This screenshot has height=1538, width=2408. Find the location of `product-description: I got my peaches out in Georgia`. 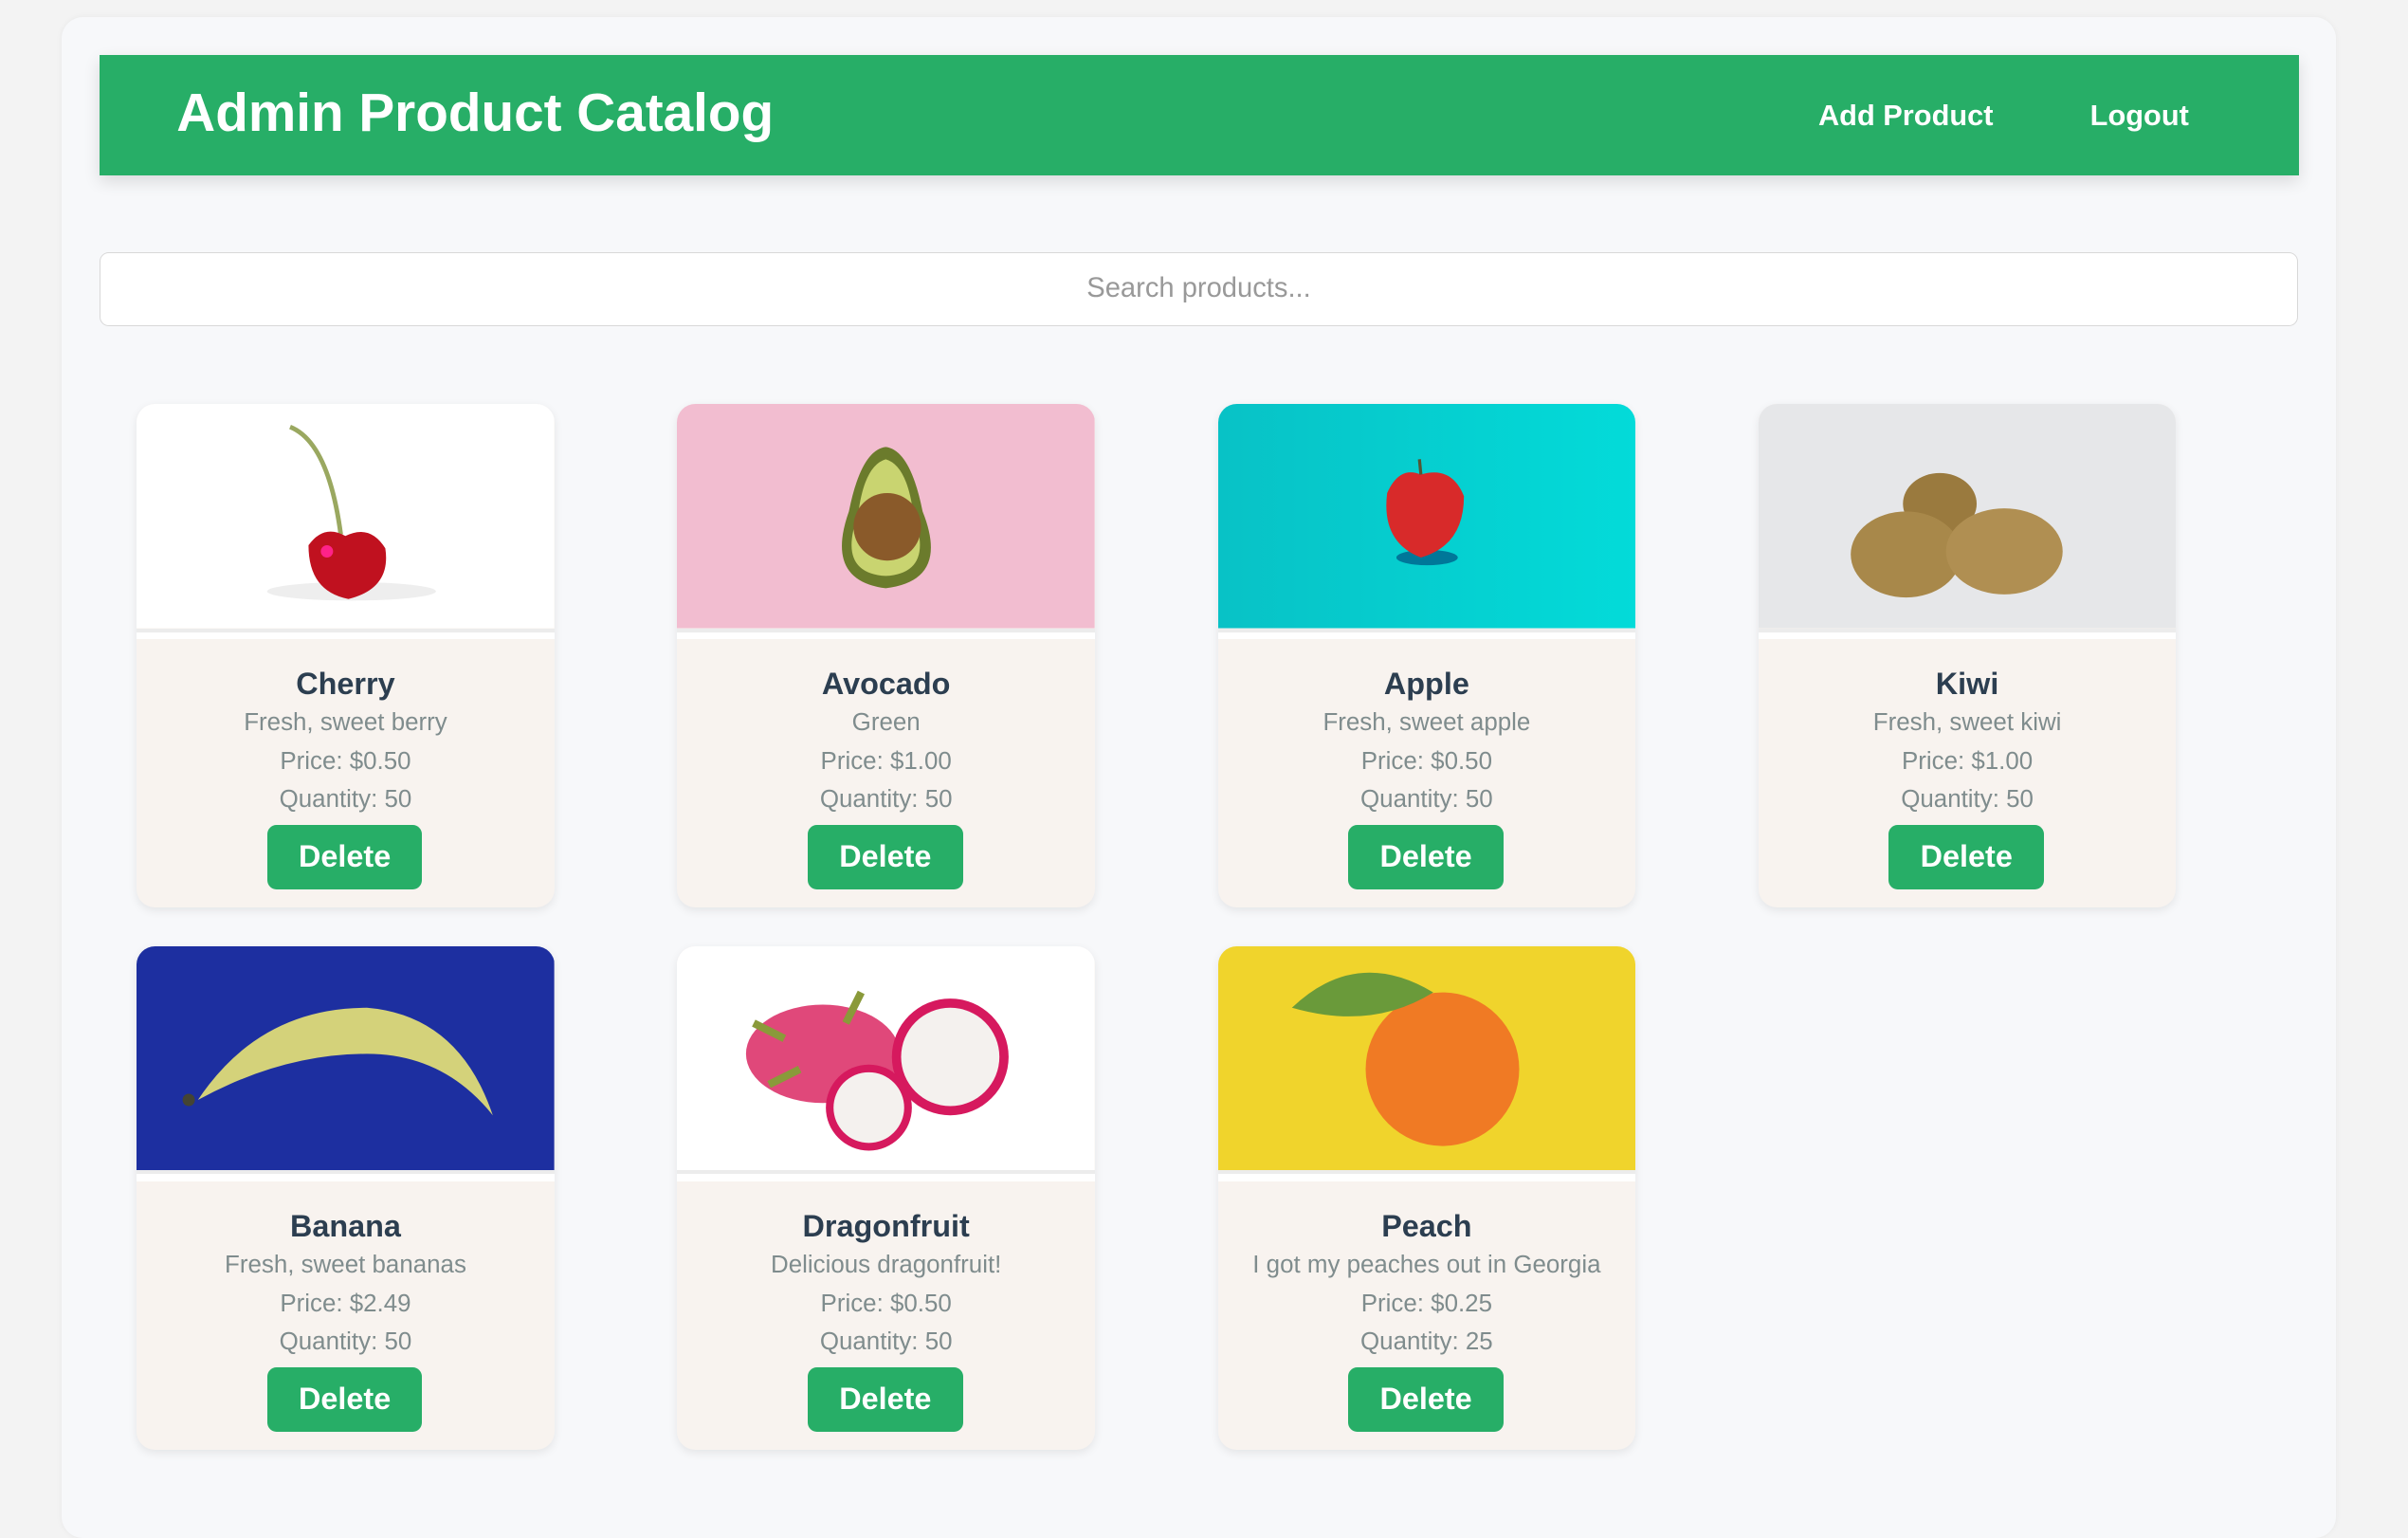

product-description: I got my peaches out in Georgia is located at coordinates (1426, 1265).